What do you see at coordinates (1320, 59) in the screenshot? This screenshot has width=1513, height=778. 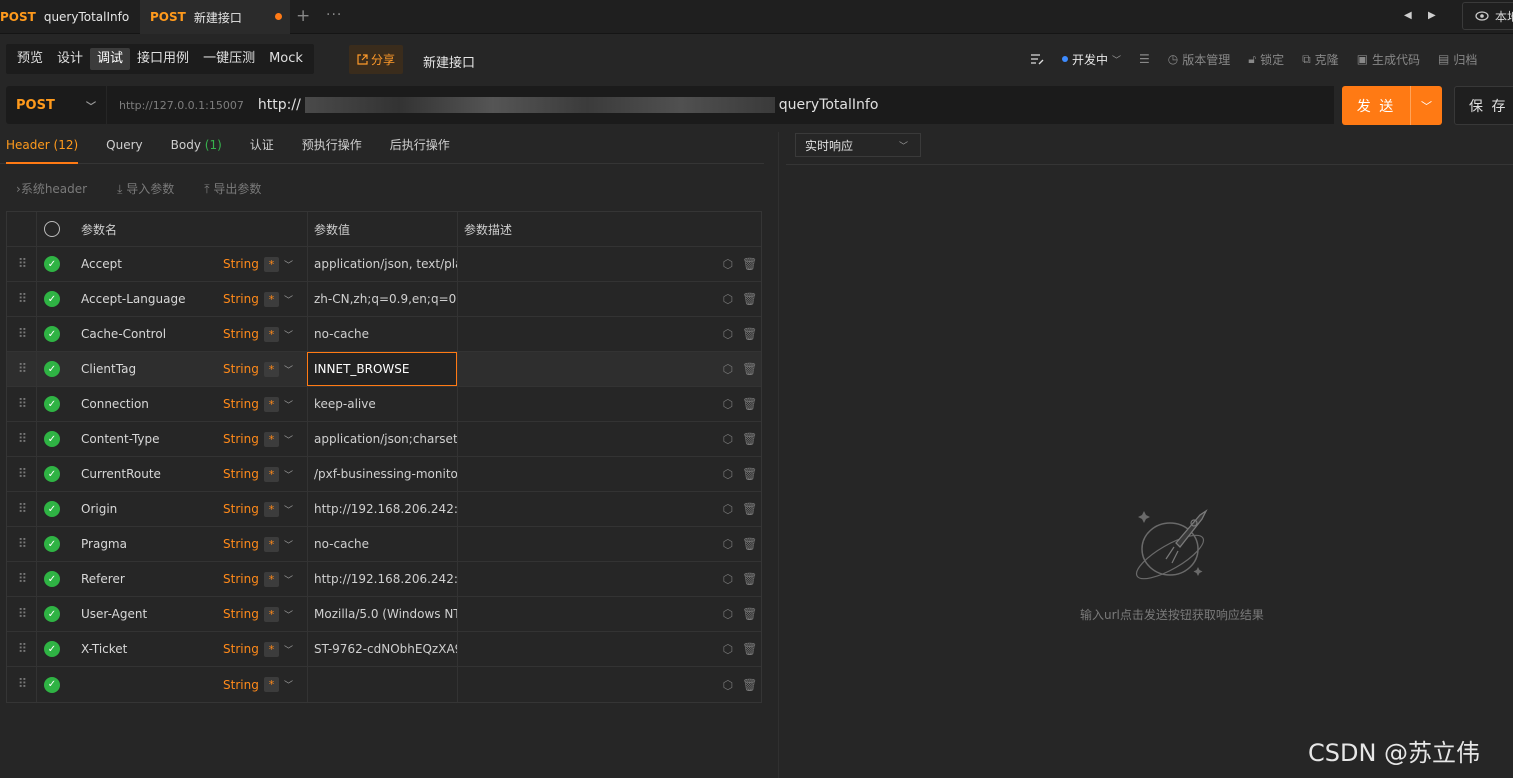 I see `clone-button: ⧉ 克隆` at bounding box center [1320, 59].